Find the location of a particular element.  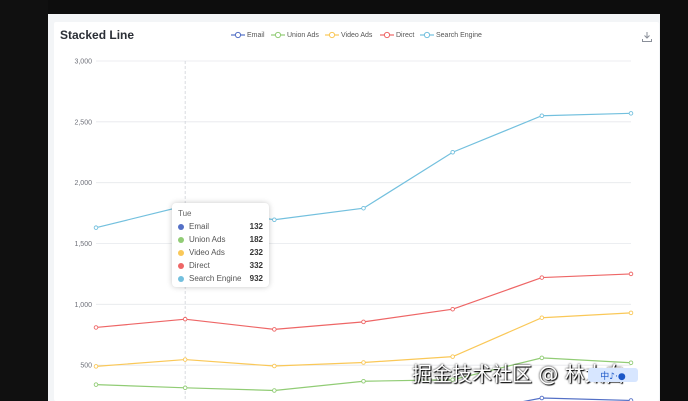

tooltip-name: Email is located at coordinates (199, 226).